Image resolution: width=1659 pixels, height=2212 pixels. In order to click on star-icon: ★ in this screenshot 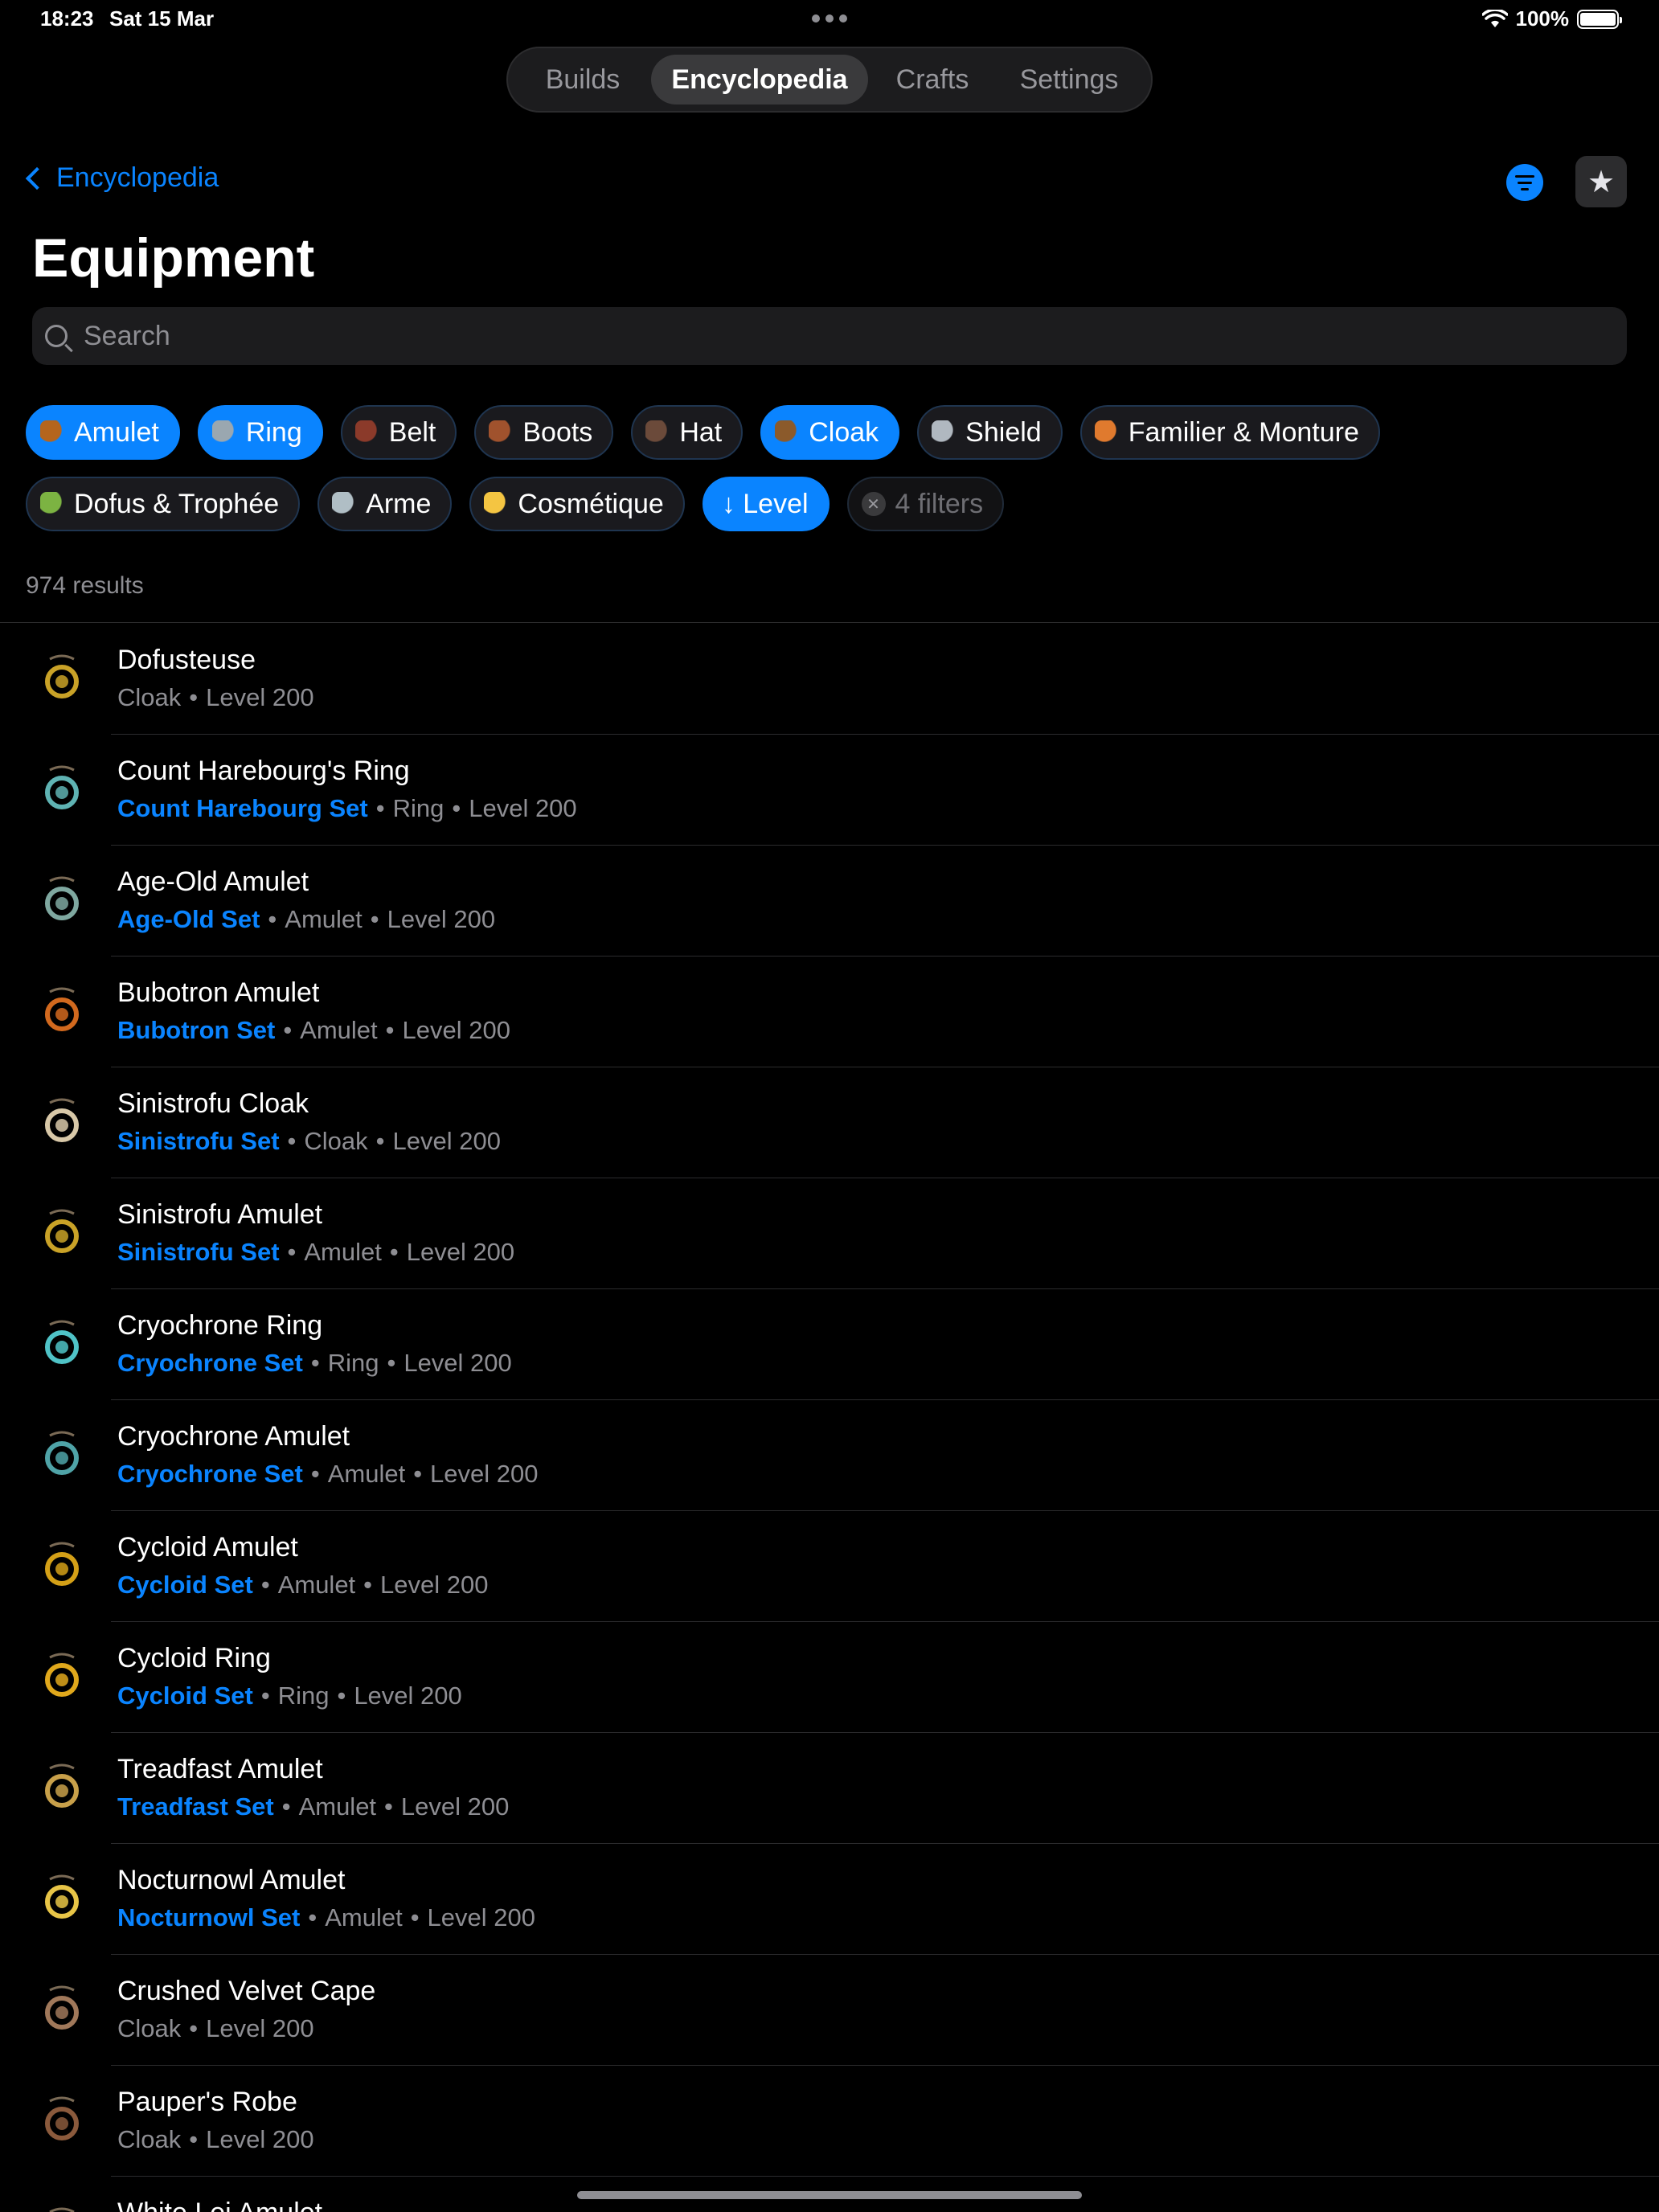, I will do `click(1601, 182)`.